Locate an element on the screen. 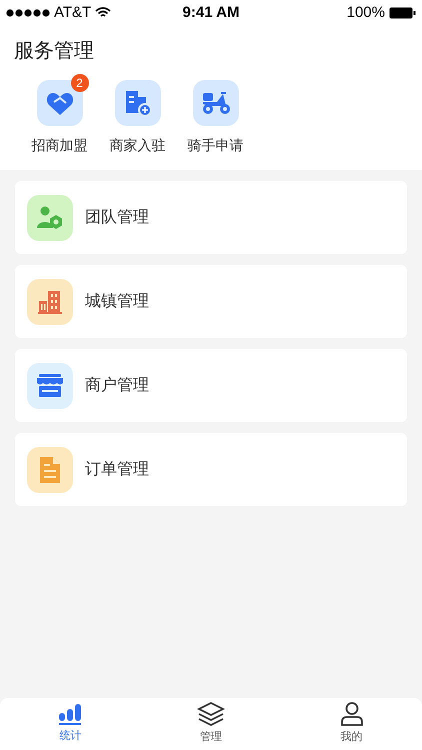 The image size is (422, 750). tab-item: 管理 is located at coordinates (211, 724).